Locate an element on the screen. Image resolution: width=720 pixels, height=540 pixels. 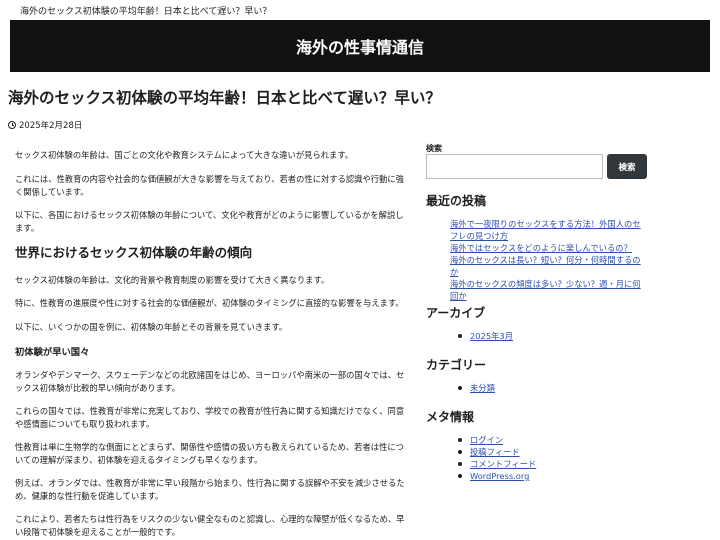
category-link: 未分類 is located at coordinates (552, 388).